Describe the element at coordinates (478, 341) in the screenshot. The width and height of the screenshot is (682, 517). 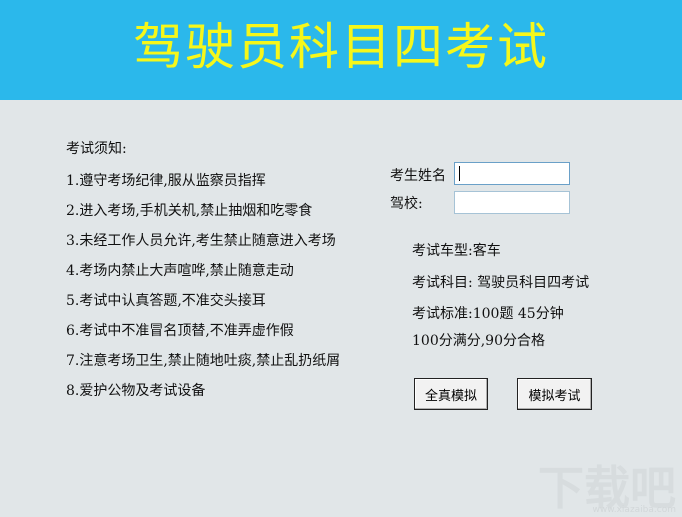
I see `score-info: 100分满分,90分合格` at that location.